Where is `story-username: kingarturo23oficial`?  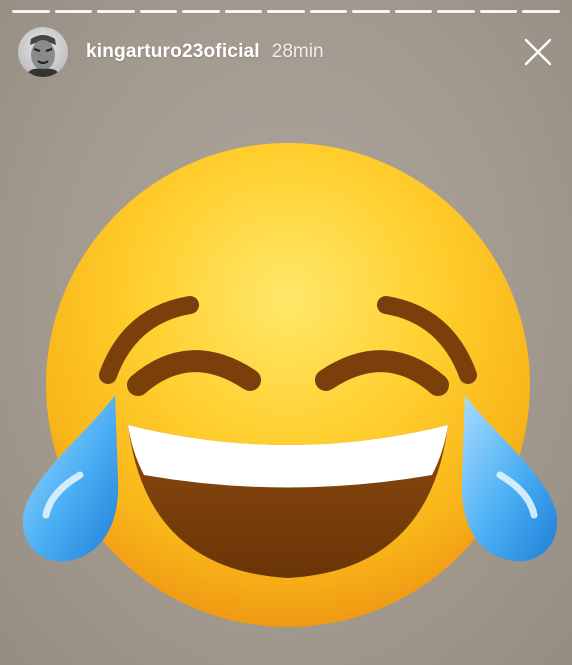 story-username: kingarturo23oficial is located at coordinates (173, 52).